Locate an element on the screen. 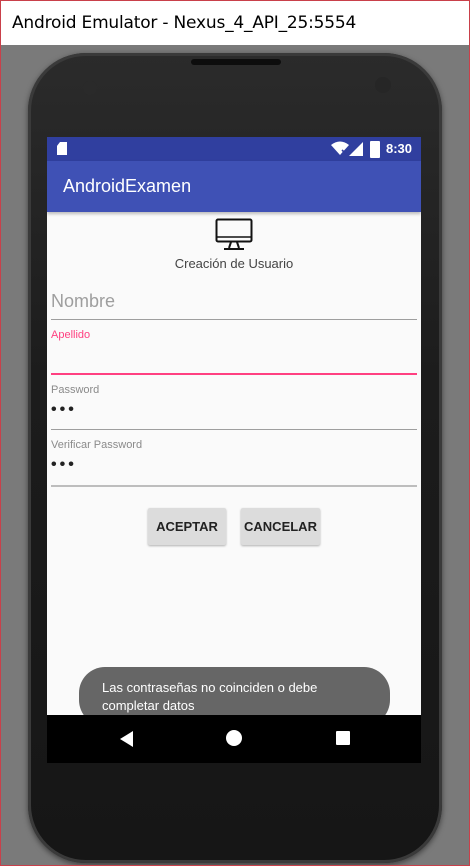 The height and width of the screenshot is (866, 470). verify-password-label: Verificar Password is located at coordinates (97, 445).